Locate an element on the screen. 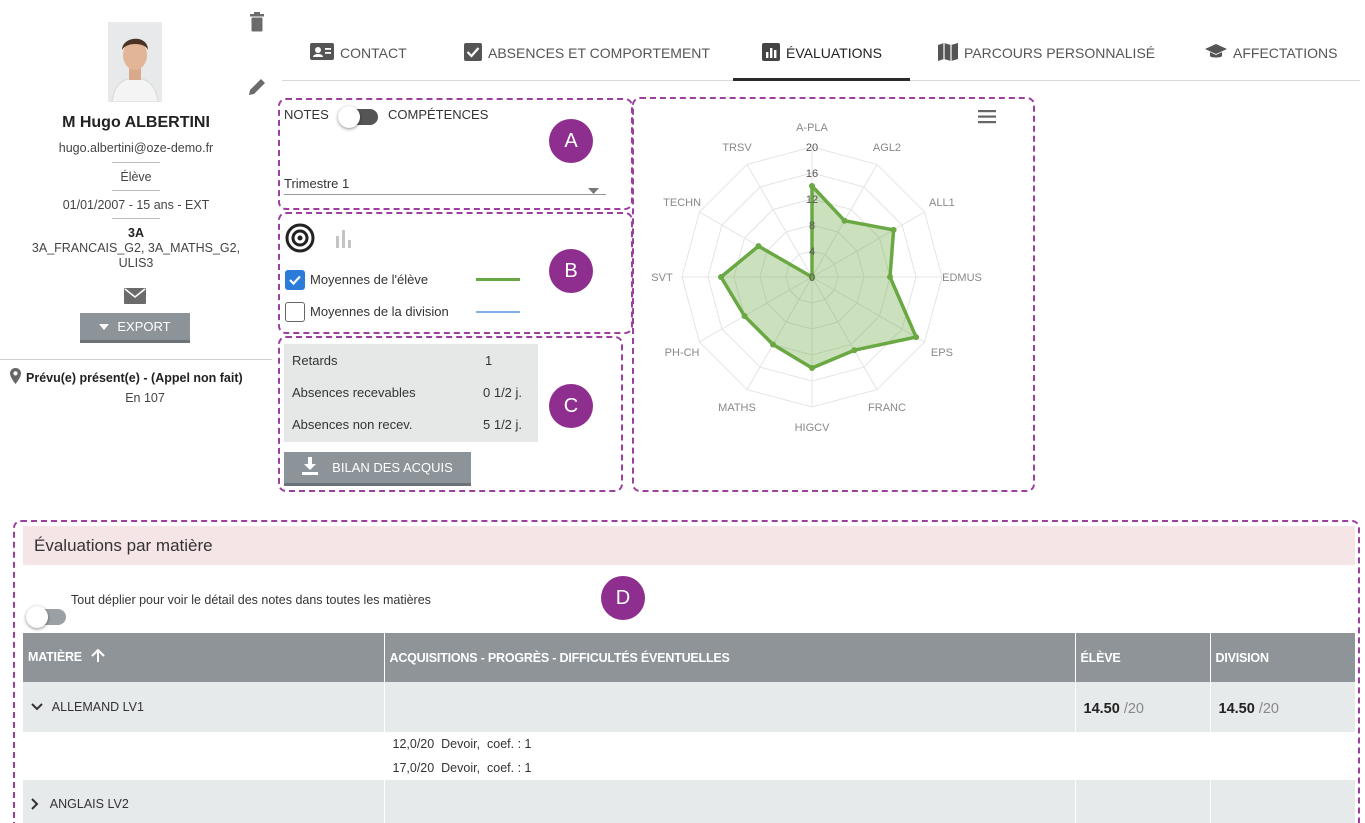 This screenshot has height=823, width=1365. category-label: TECHN is located at coordinates (682, 203).